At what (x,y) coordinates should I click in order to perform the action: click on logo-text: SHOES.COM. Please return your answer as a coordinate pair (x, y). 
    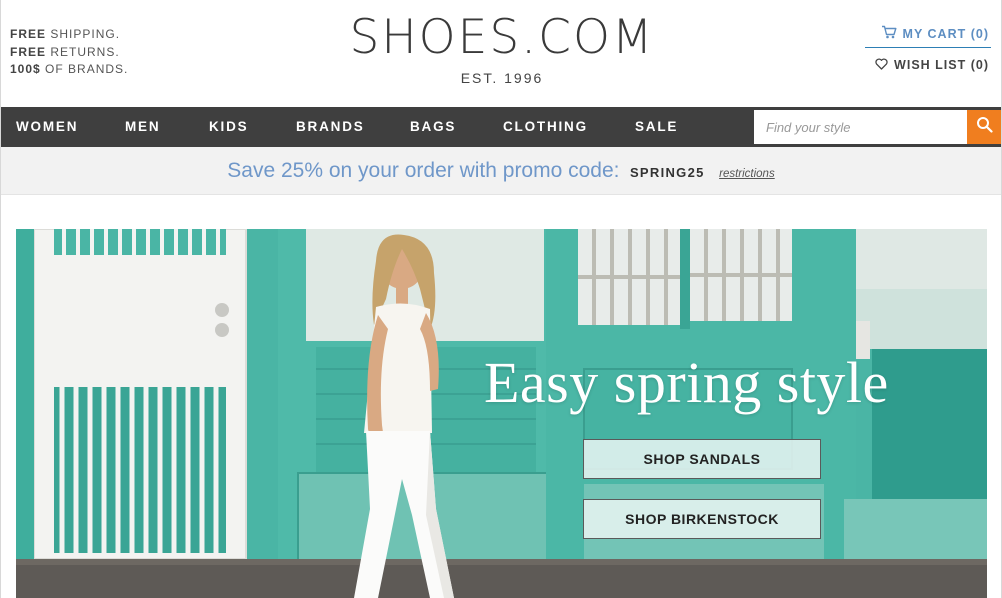
    Looking at the image, I should click on (502, 38).